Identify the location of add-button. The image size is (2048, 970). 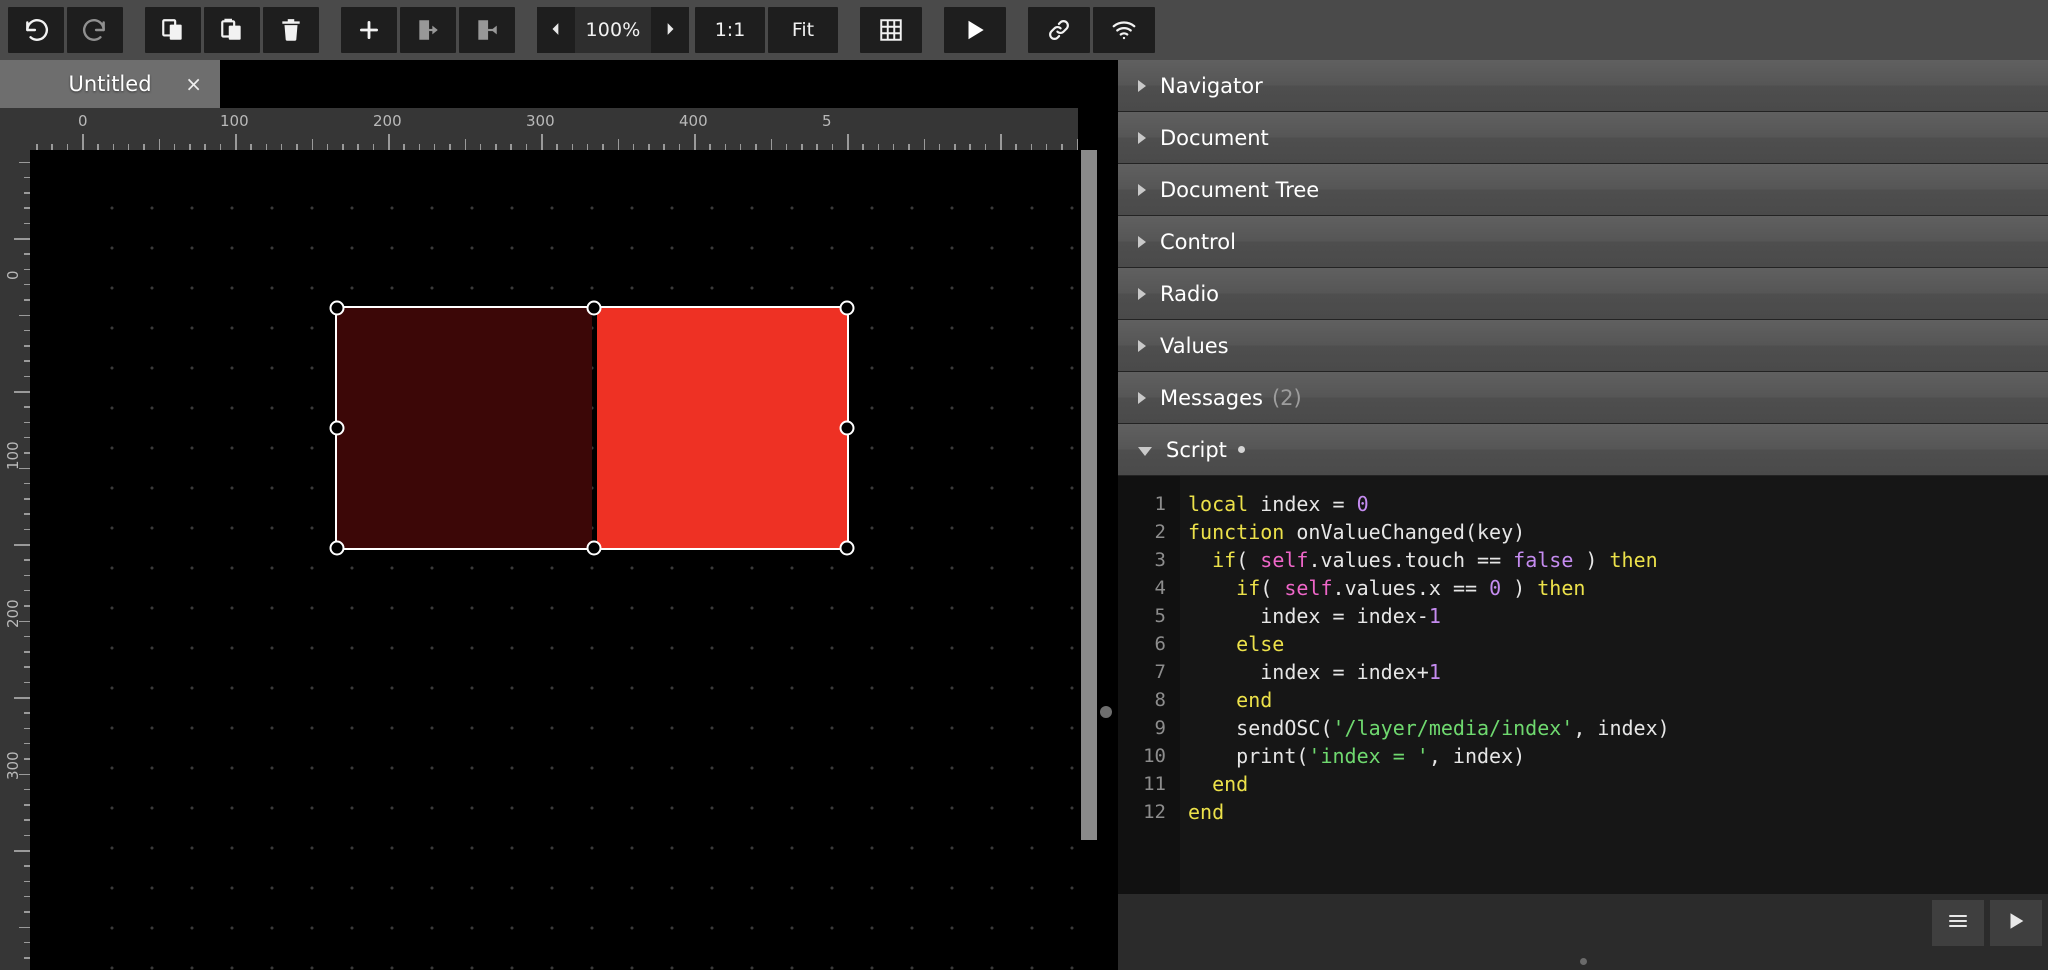
(369, 30).